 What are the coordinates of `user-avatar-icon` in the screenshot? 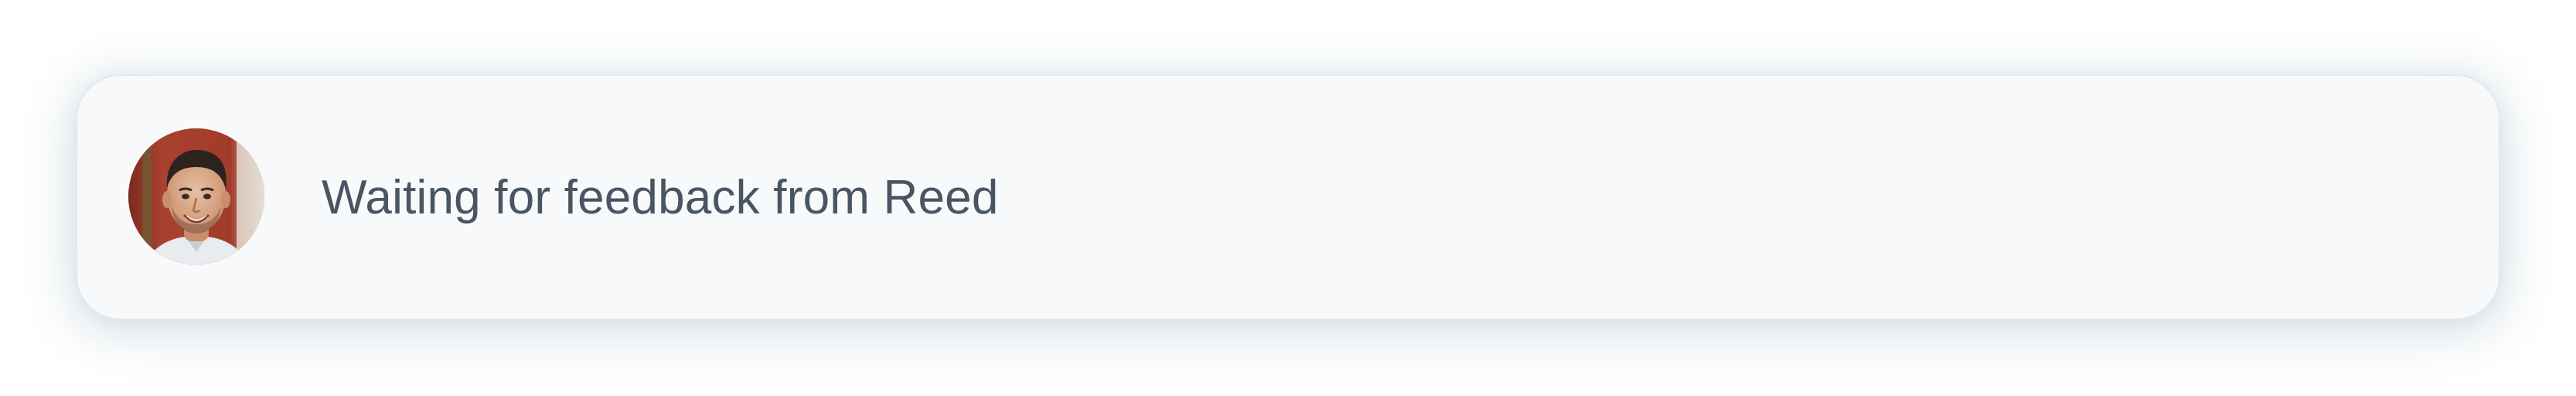 It's located at (196, 197).